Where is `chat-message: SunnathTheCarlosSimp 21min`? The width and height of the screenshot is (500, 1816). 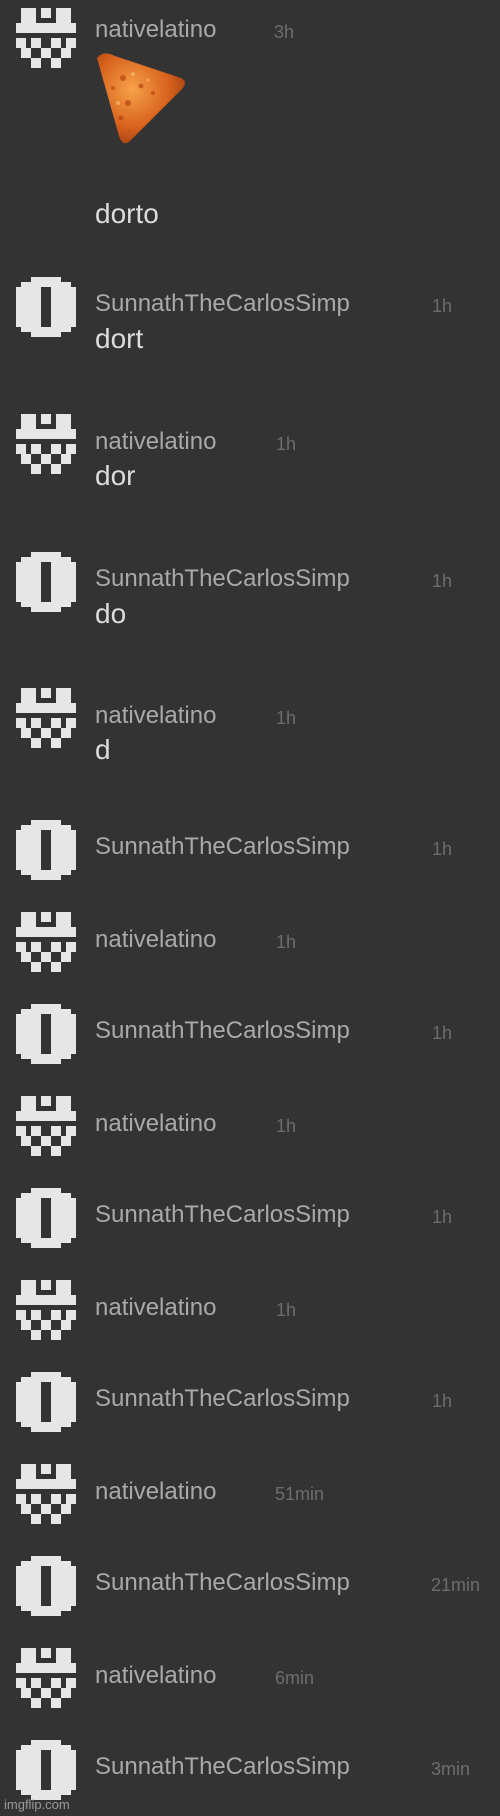
chat-message: SunnathTheCarlosSimp 21min is located at coordinates (250, 1594).